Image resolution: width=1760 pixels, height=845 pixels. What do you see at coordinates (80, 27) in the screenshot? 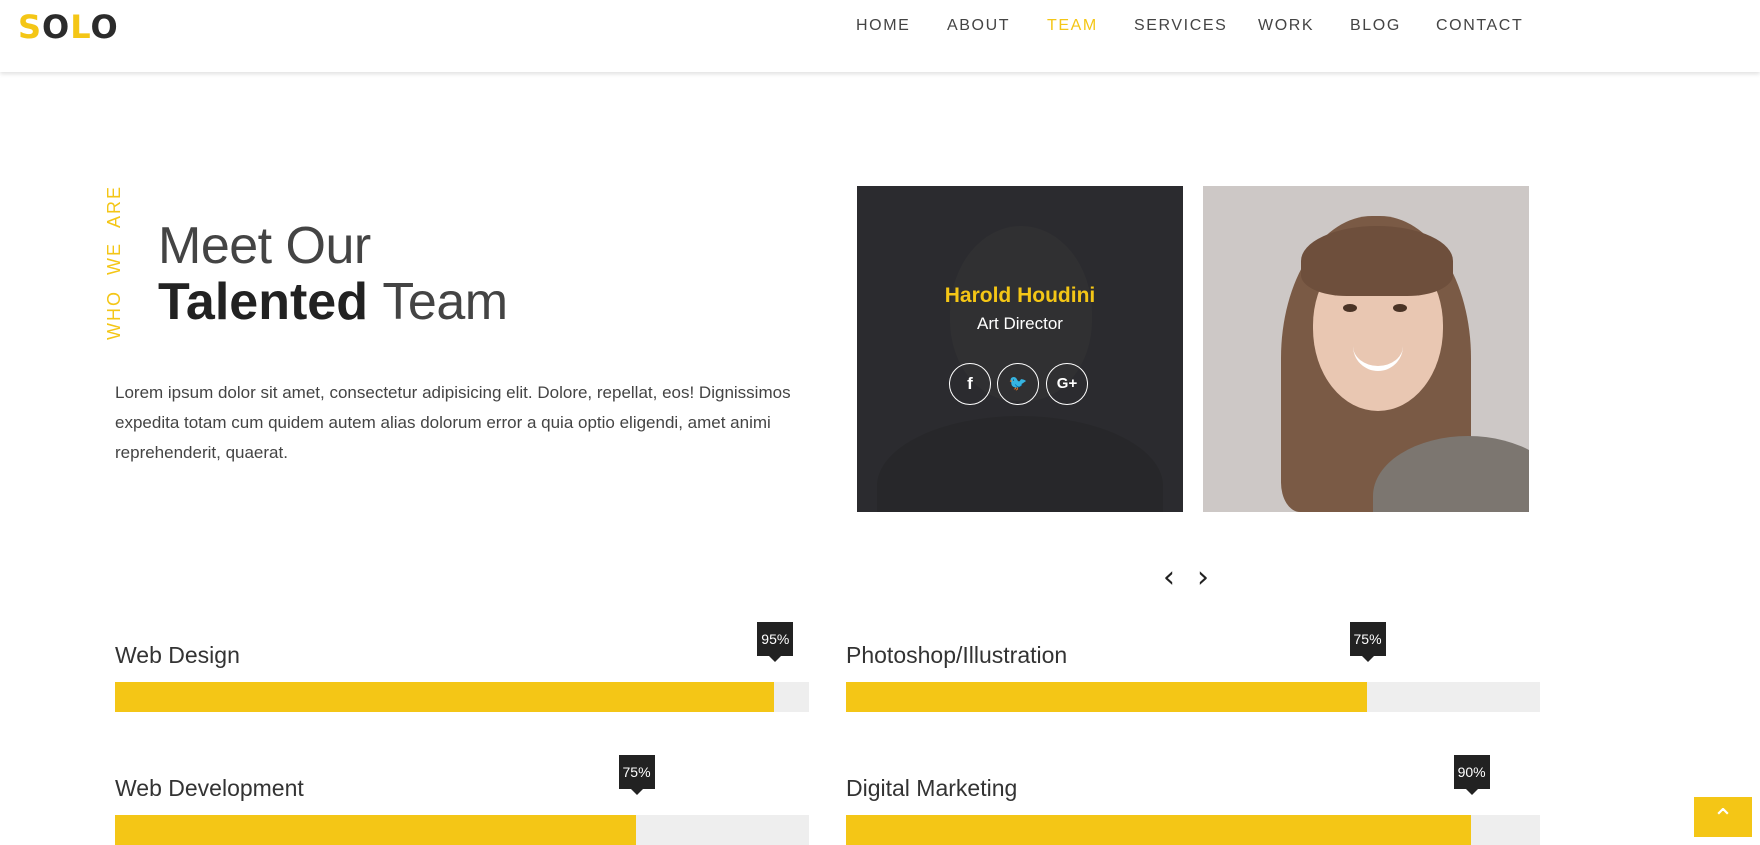
I see `logo-letter: L` at bounding box center [80, 27].